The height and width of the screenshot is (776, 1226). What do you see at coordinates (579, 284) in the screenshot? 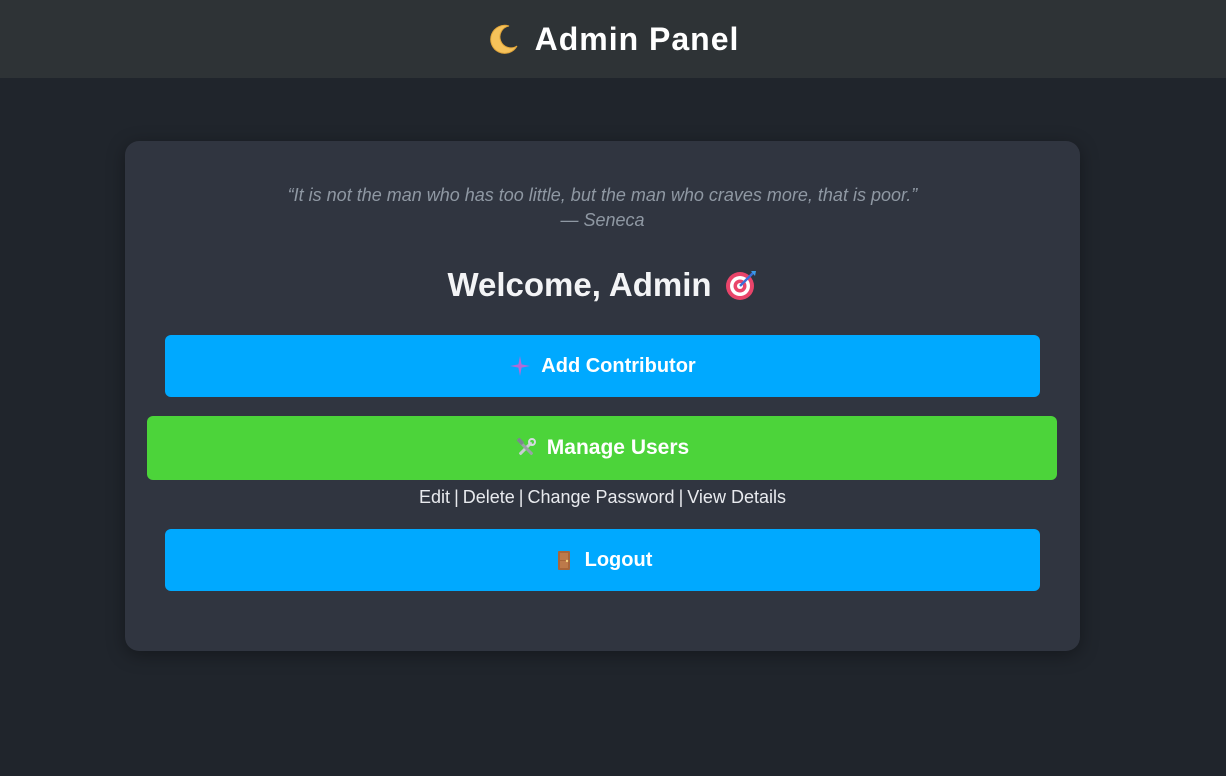
I see `welcome-text: Welcome, Admin` at bounding box center [579, 284].